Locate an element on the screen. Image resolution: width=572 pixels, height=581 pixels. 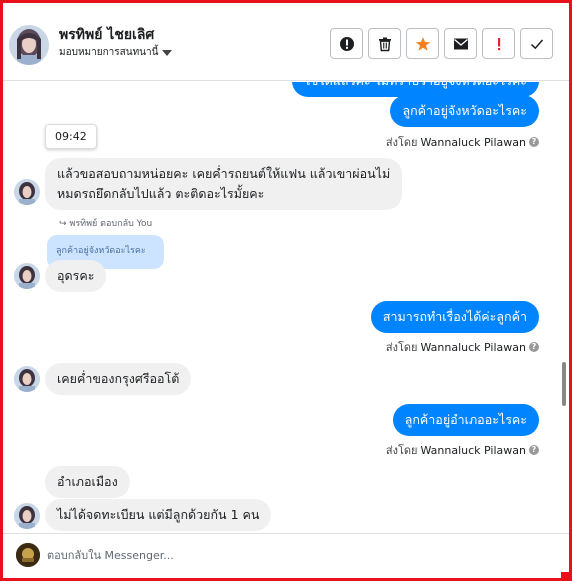
envelope-icon is located at coordinates (460, 43).